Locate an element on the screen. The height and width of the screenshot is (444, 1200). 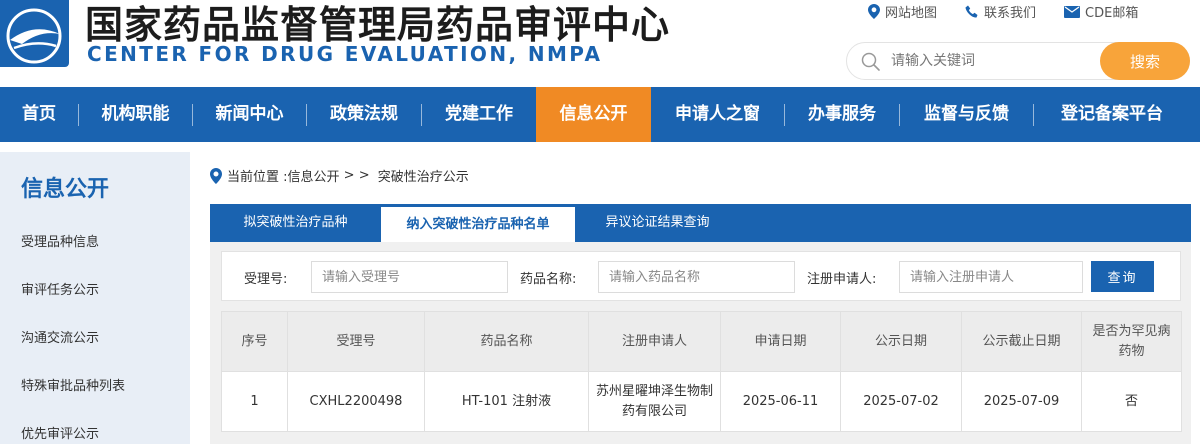
site-title-en: CENTER FOR DRUG EVALUATION, NMPA is located at coordinates (345, 54).